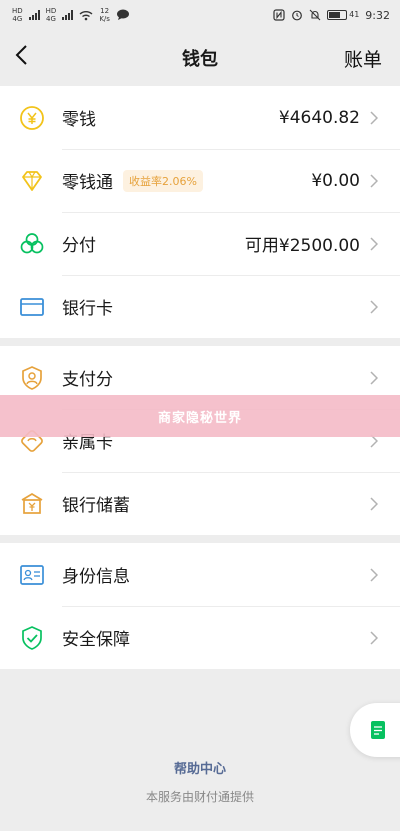 This screenshot has width=400, height=831. What do you see at coordinates (200, 637) in the screenshot?
I see `row-anquanbaozhang: 安全保障` at bounding box center [200, 637].